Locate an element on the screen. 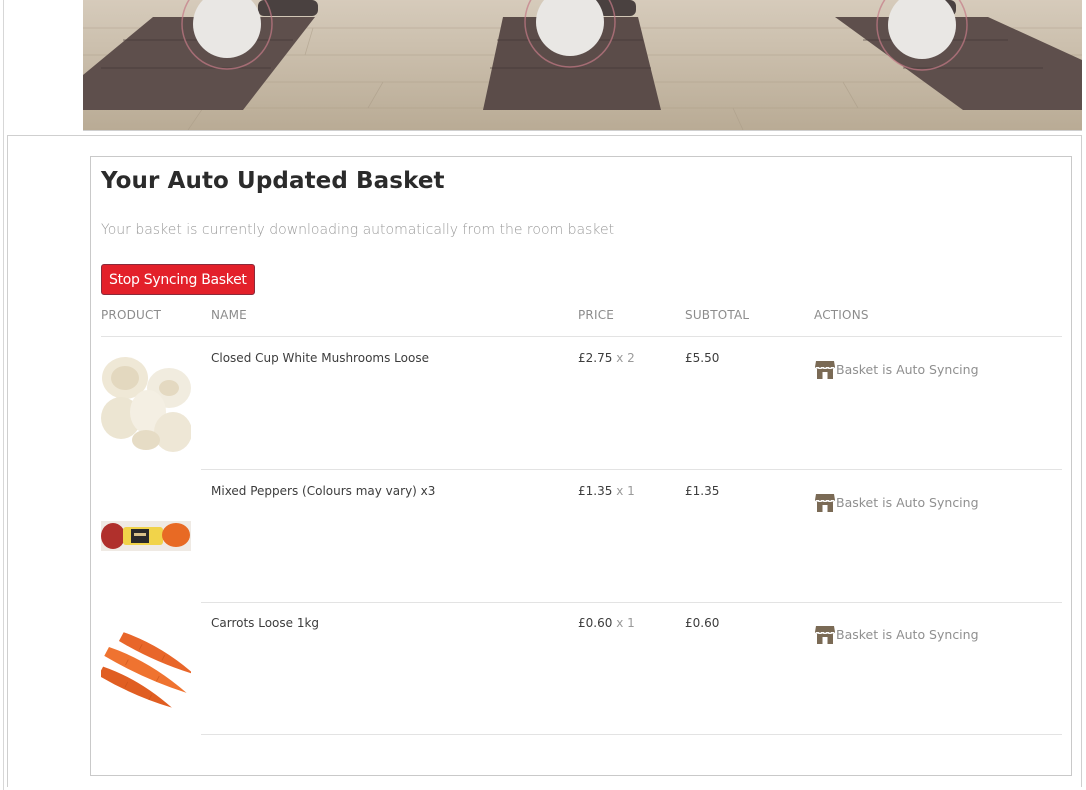 The image size is (1086, 790). mushrooms-product-image is located at coordinates (146, 404).